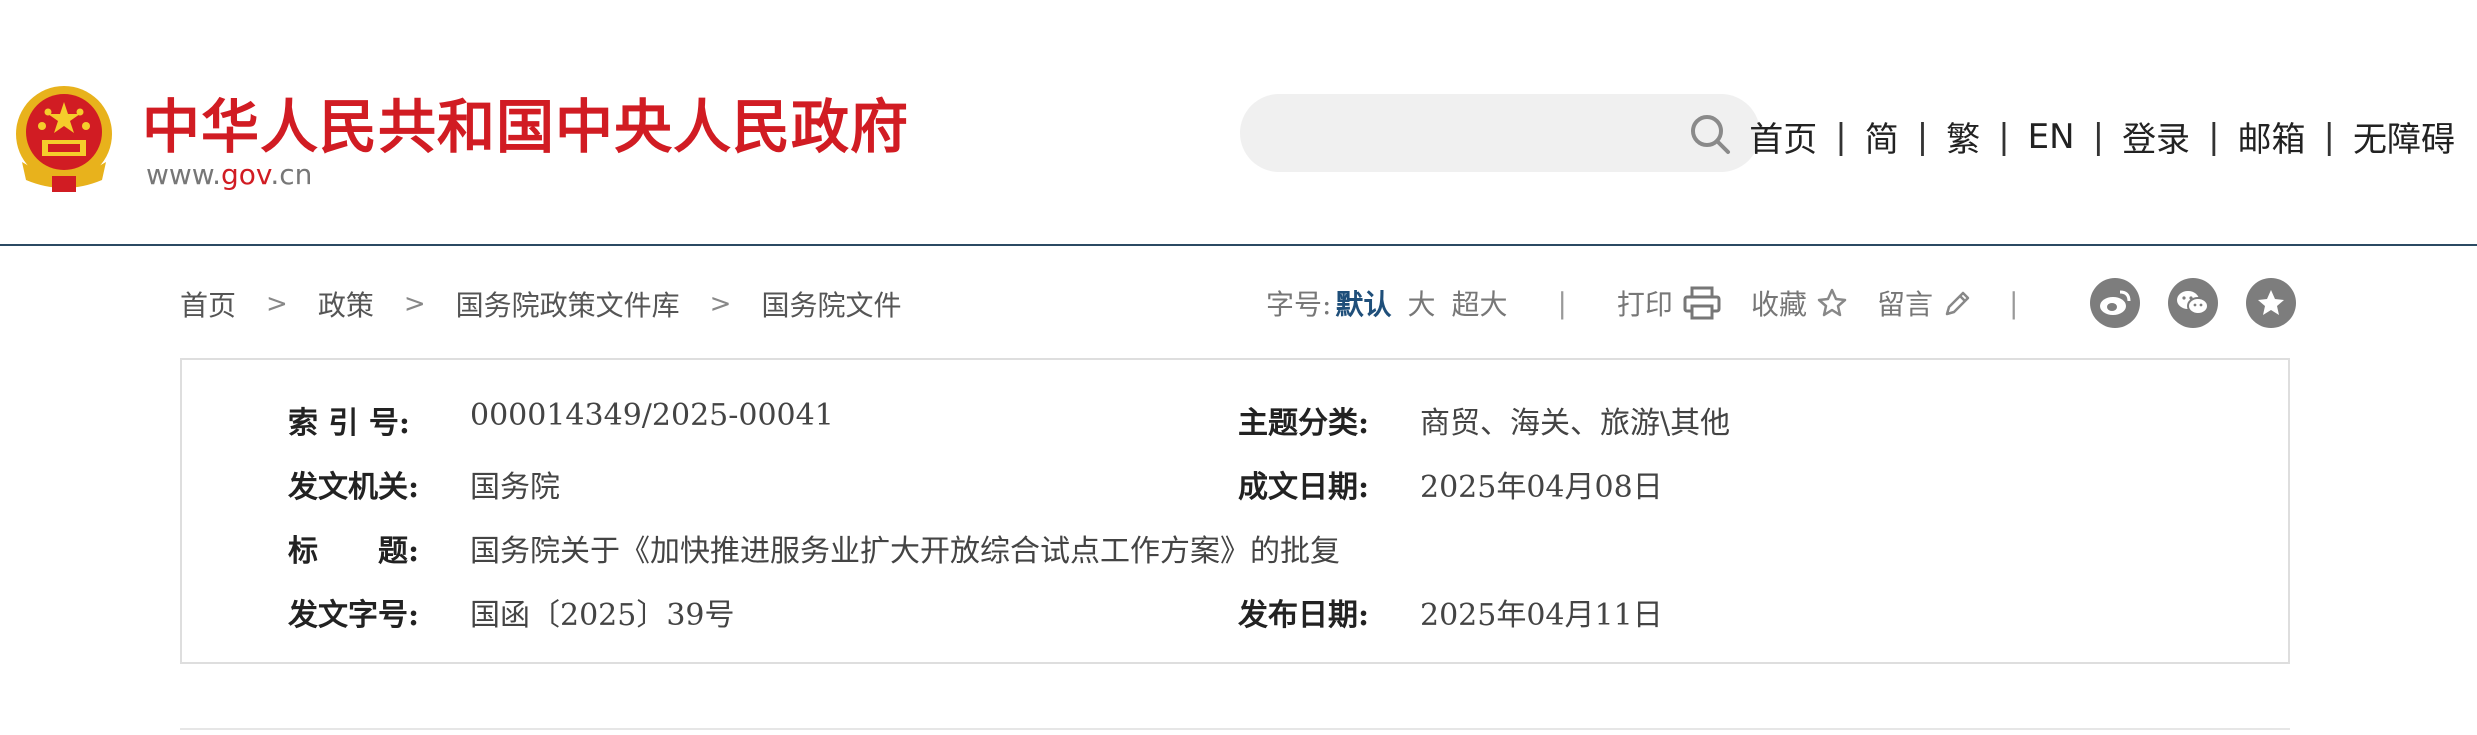  I want to click on breadcrumb-policy-library: 国务院政策文件库, so click(568, 304).